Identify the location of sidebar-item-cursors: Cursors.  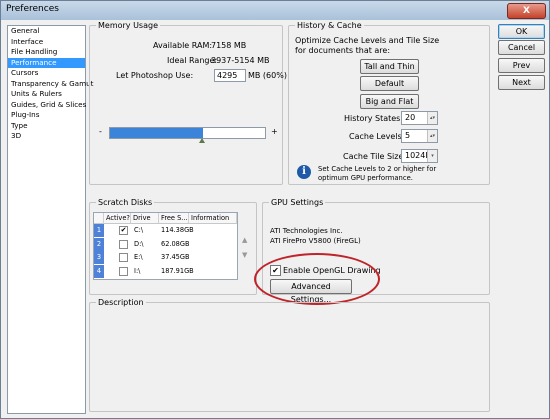
(46, 73).